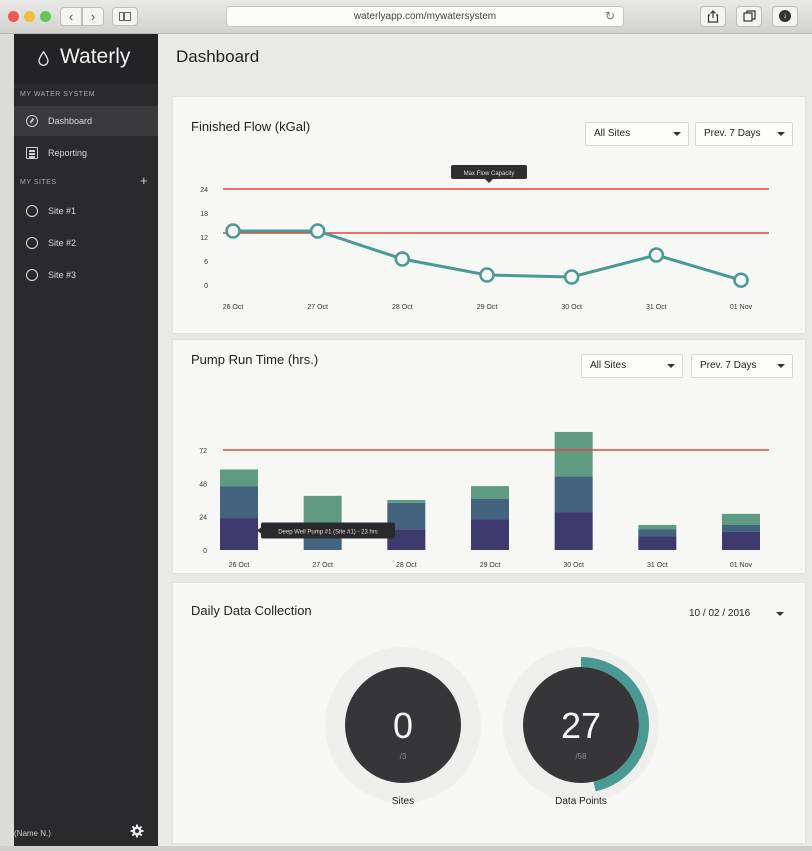 This screenshot has height=851, width=812. Describe the element at coordinates (68, 153) in the screenshot. I see `sidebar-item-label: Reporting` at that location.